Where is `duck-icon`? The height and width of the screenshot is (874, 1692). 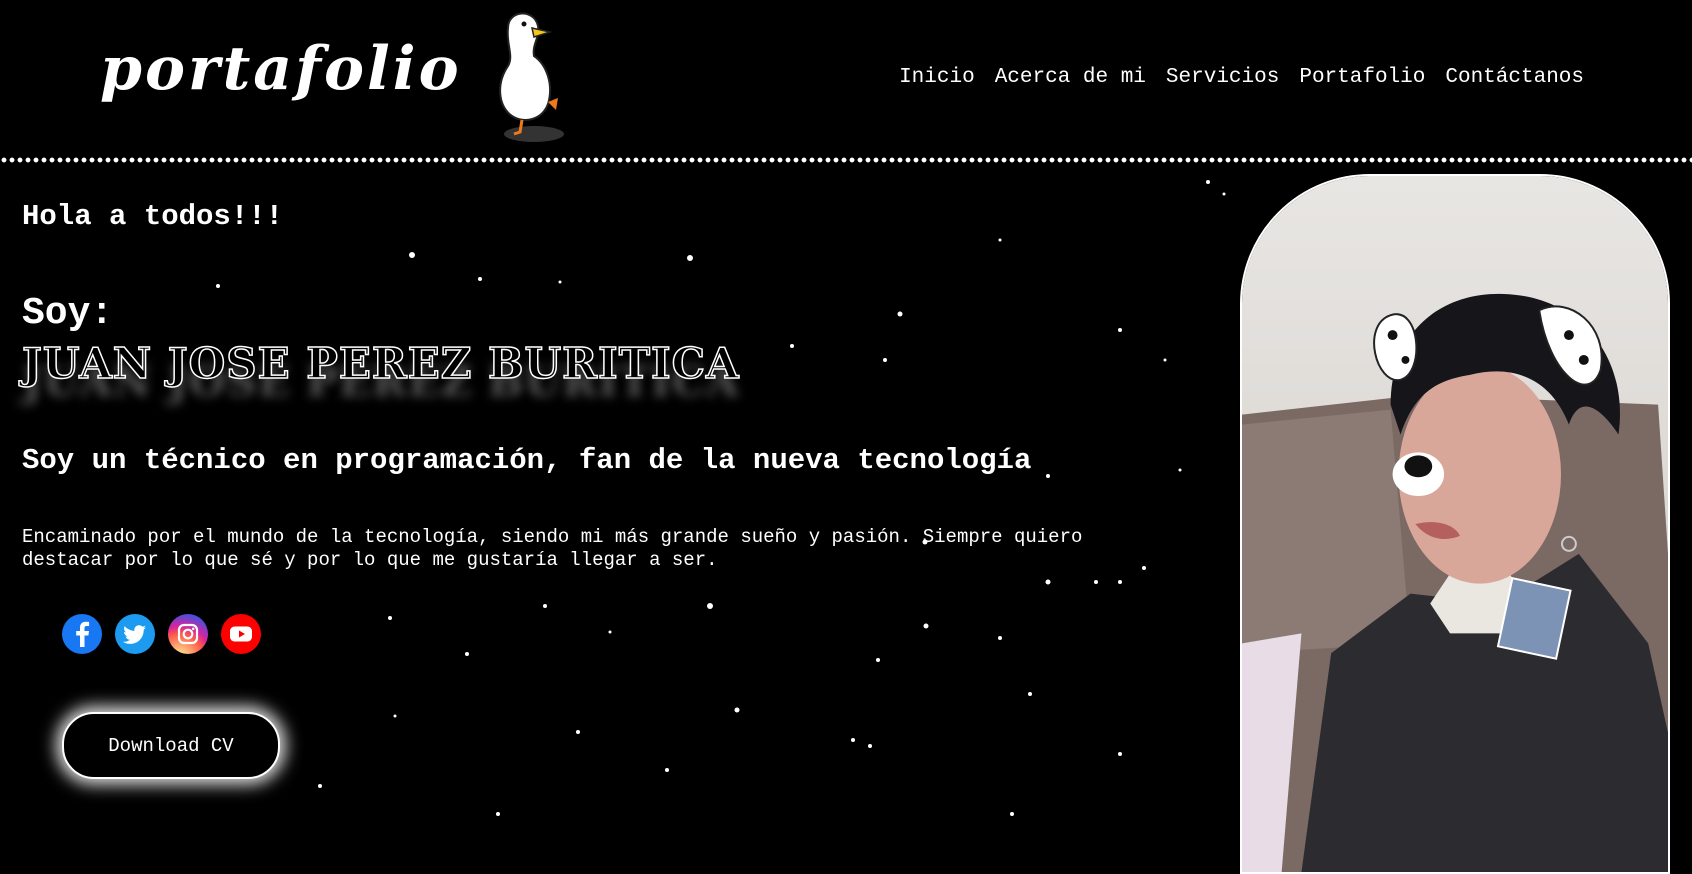
duck-icon is located at coordinates (526, 74).